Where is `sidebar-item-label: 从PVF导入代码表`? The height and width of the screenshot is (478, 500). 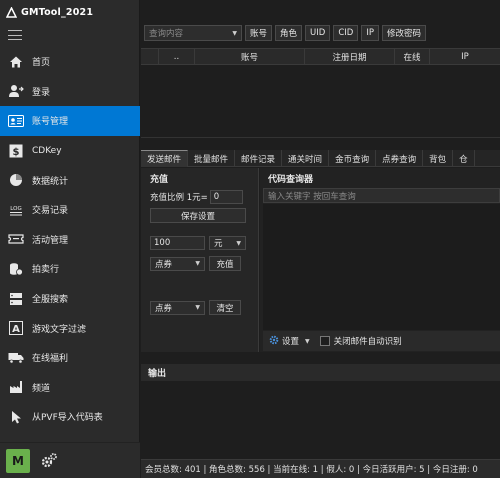 sidebar-item-label: 从PVF导入代码表 is located at coordinates (67, 418).